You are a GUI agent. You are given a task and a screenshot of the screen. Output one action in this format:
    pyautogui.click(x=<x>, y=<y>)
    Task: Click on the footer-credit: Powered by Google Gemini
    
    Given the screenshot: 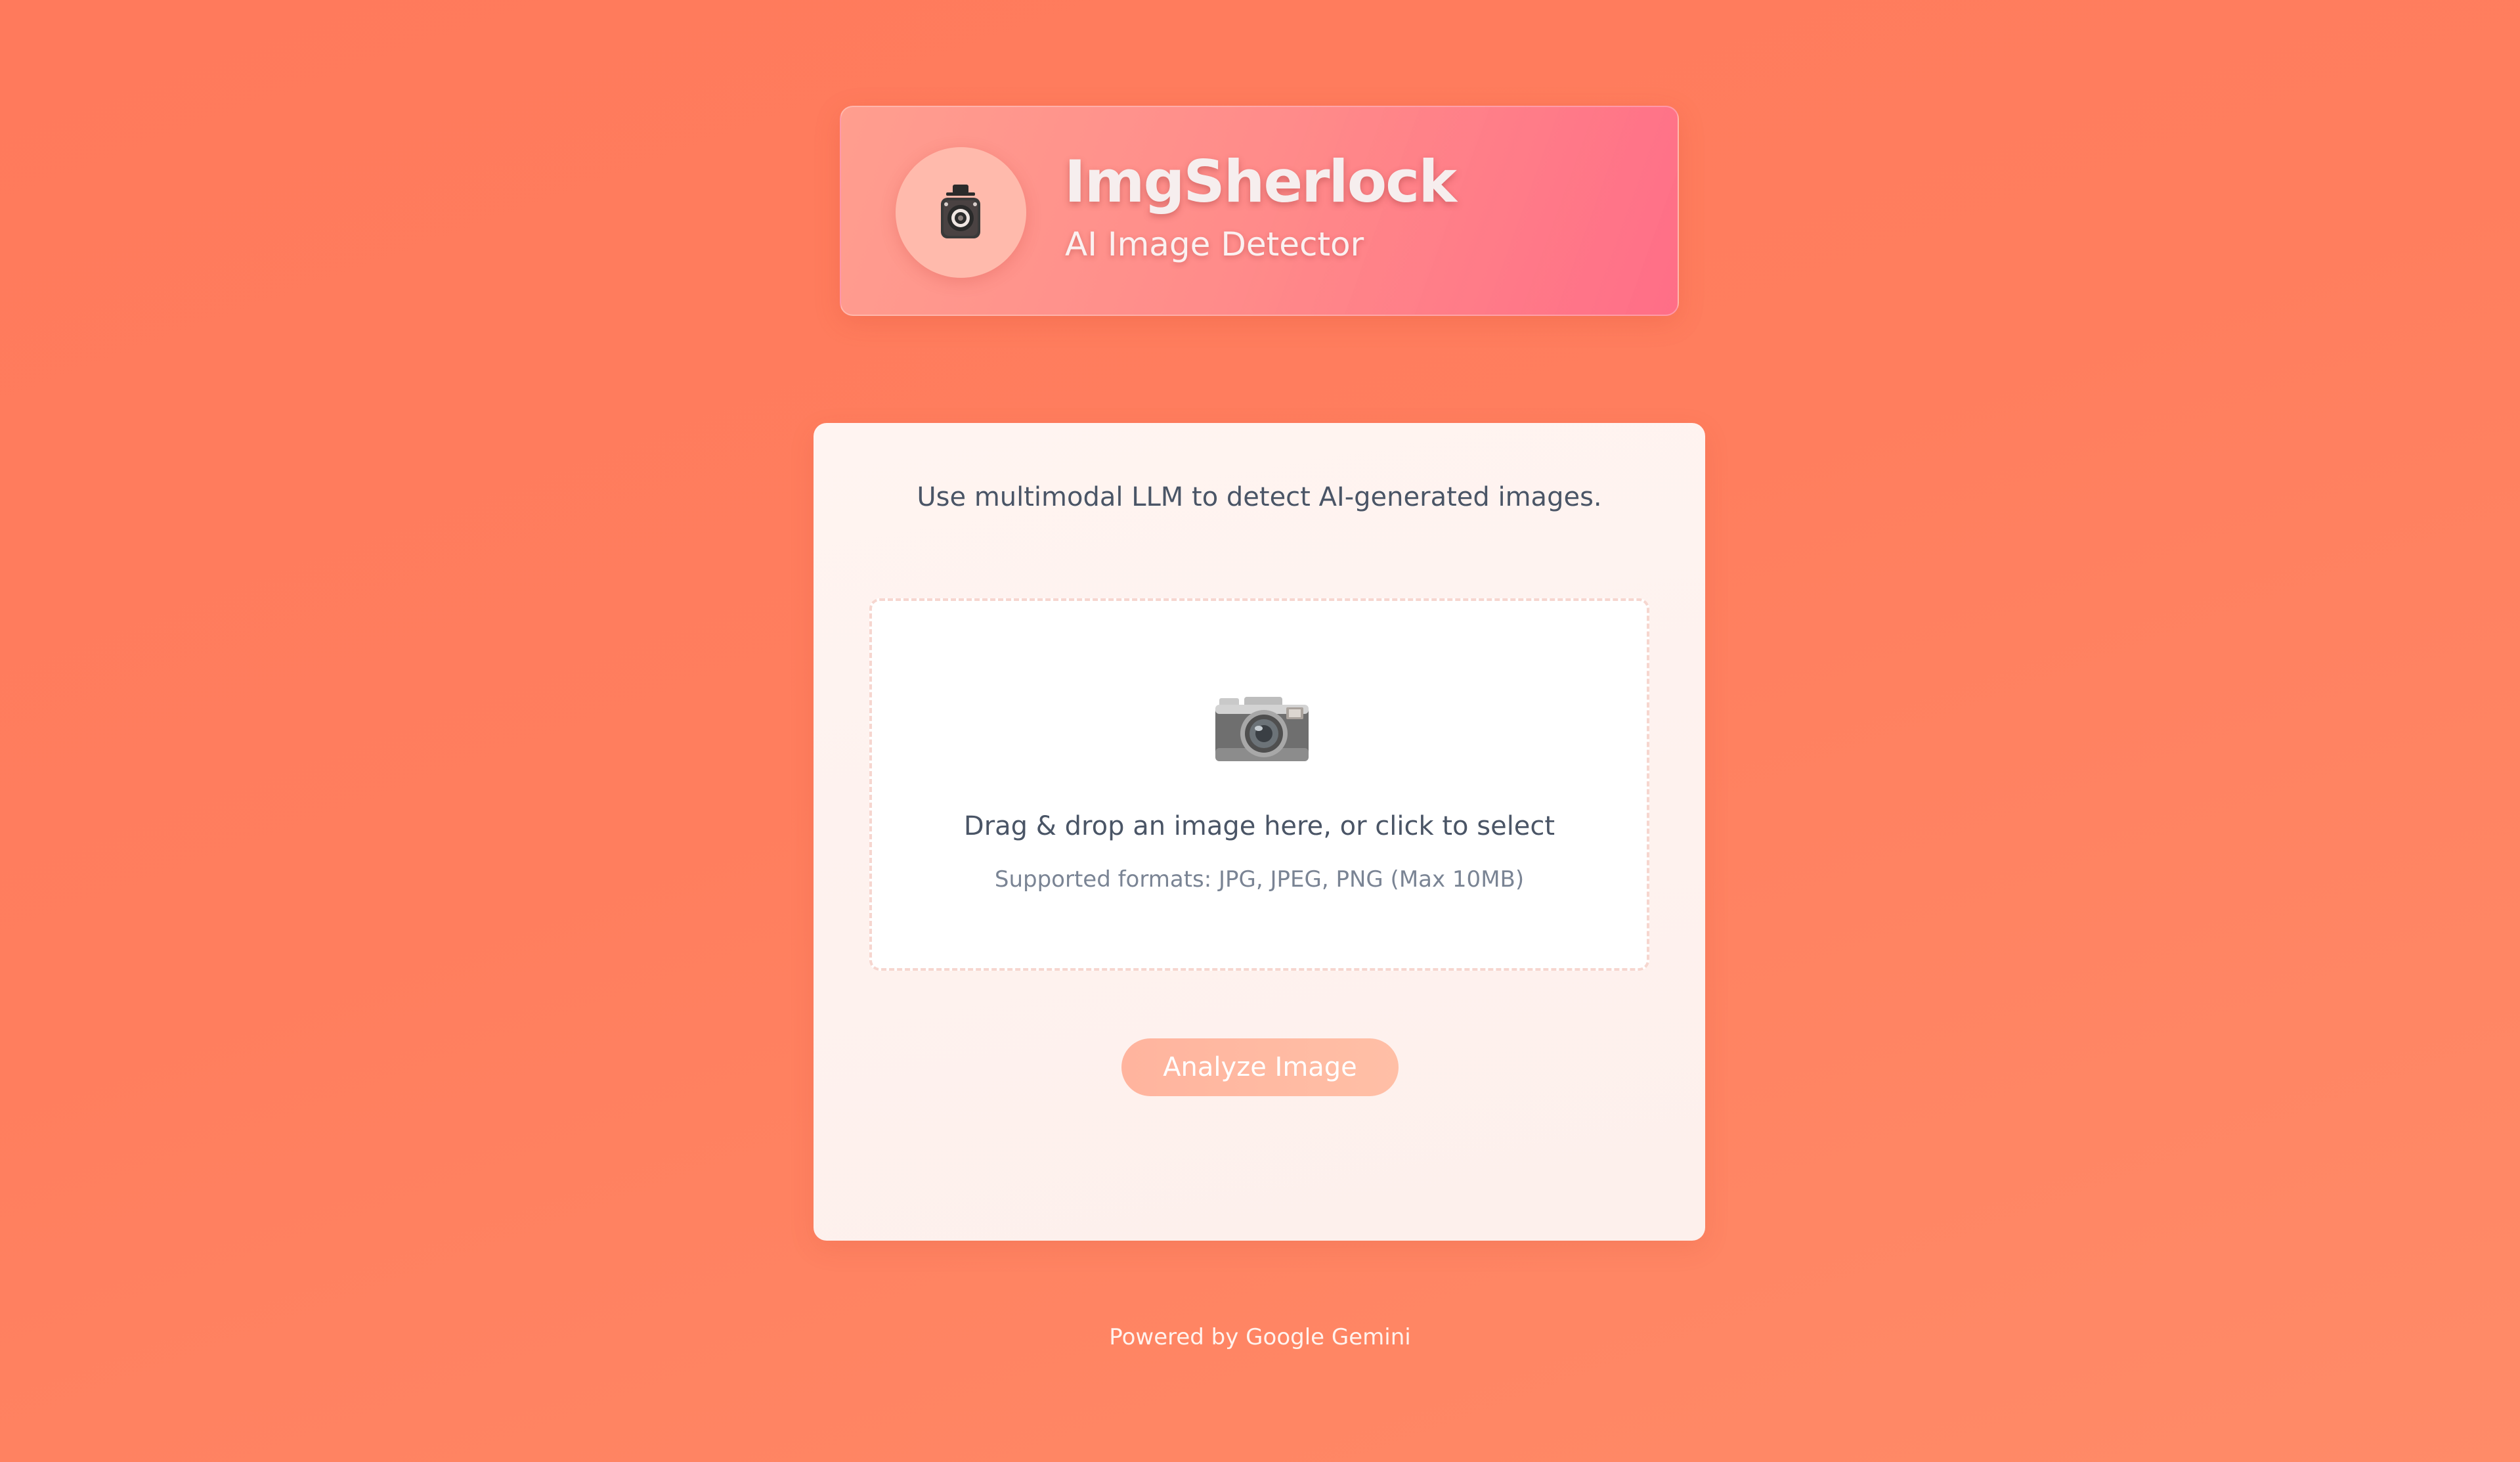 What is the action you would take?
    pyautogui.click(x=1260, y=1337)
    